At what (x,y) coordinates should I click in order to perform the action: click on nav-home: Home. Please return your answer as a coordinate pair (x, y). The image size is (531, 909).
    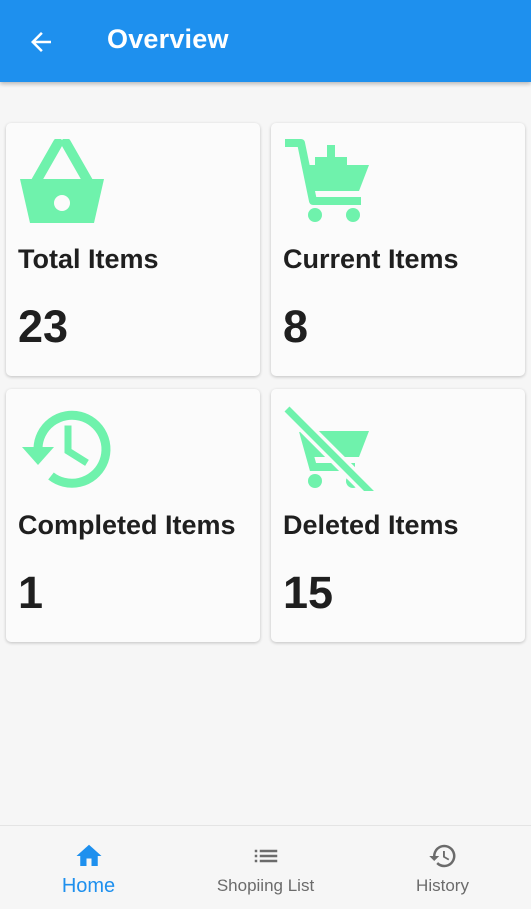
    Looking at the image, I should click on (88, 867).